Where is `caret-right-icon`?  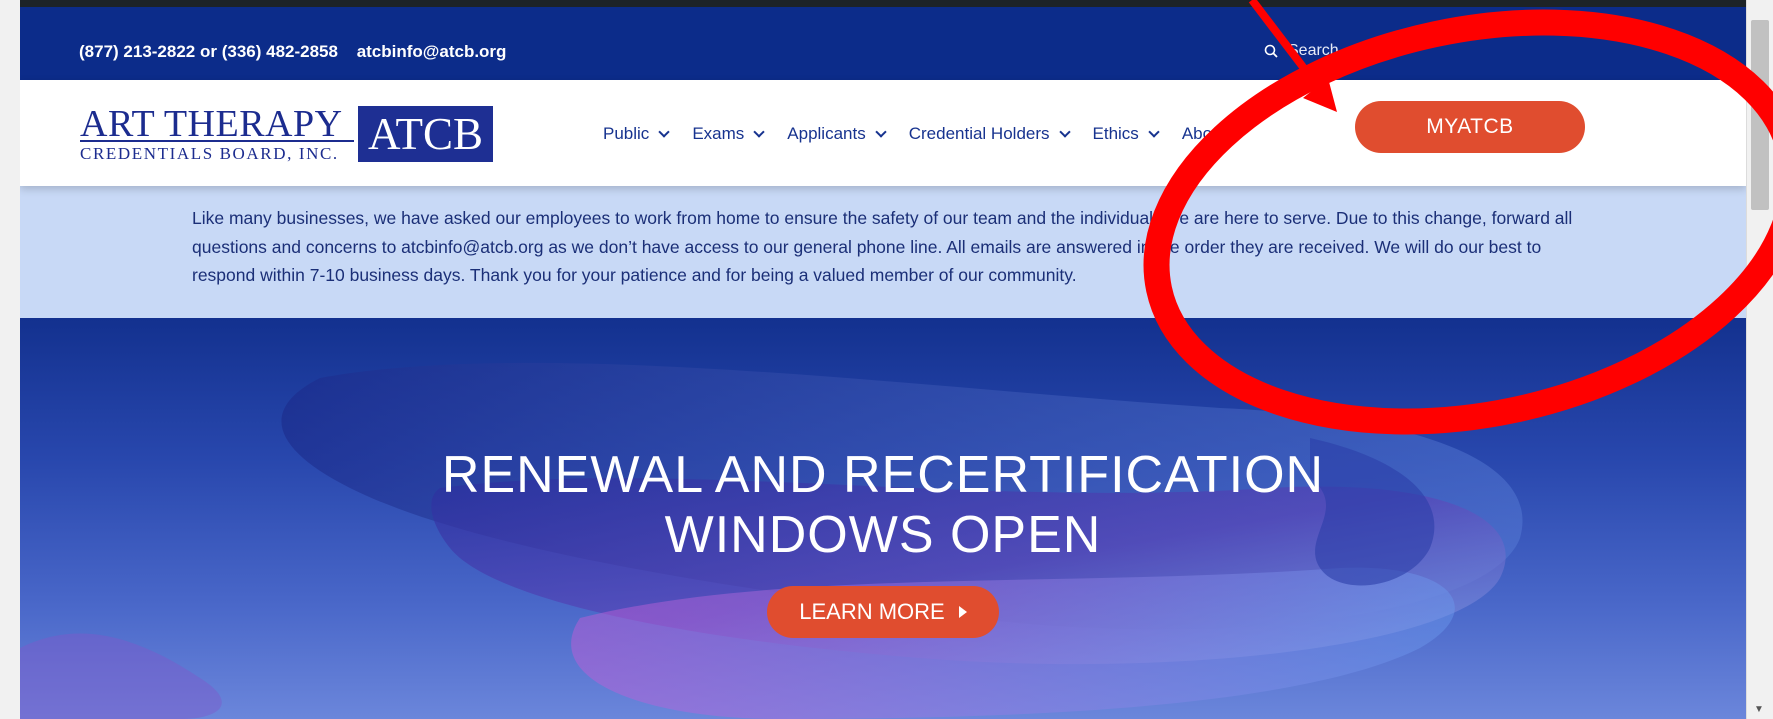 caret-right-icon is located at coordinates (962, 612).